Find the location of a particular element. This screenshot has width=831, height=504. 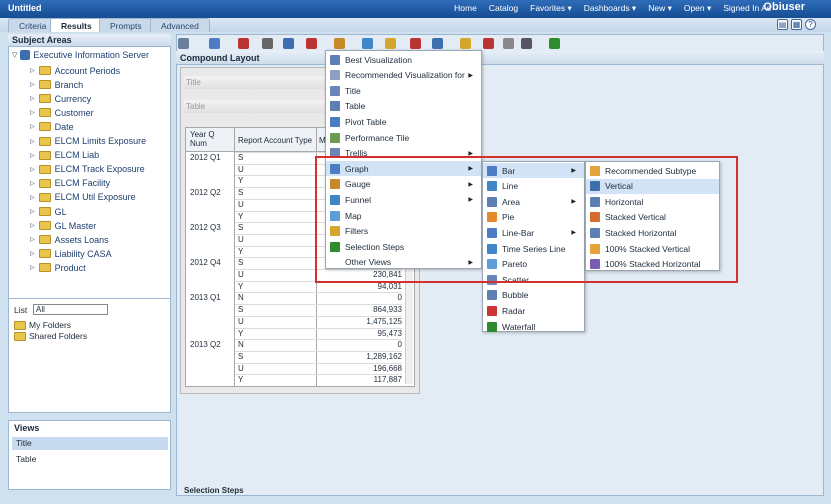

view-item-title: Title is located at coordinates (24, 443).